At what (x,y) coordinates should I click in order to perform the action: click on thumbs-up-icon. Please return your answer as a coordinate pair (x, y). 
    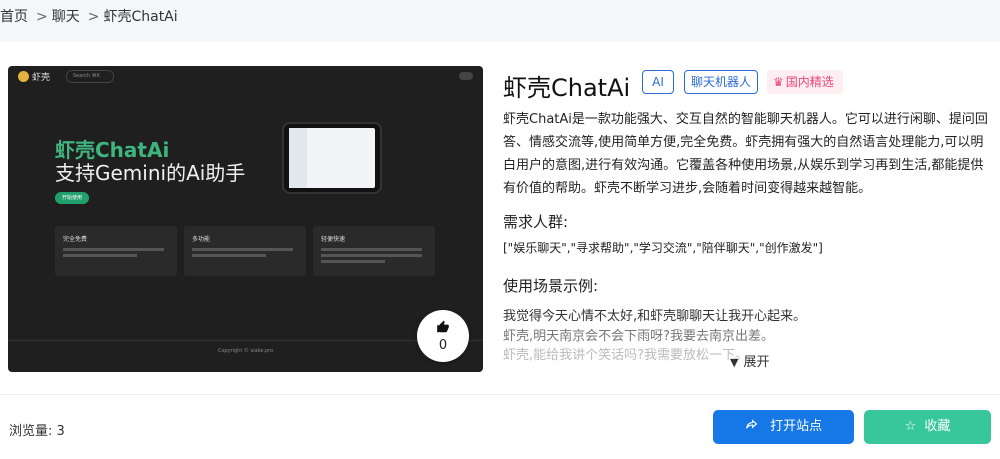
    Looking at the image, I should click on (443, 329).